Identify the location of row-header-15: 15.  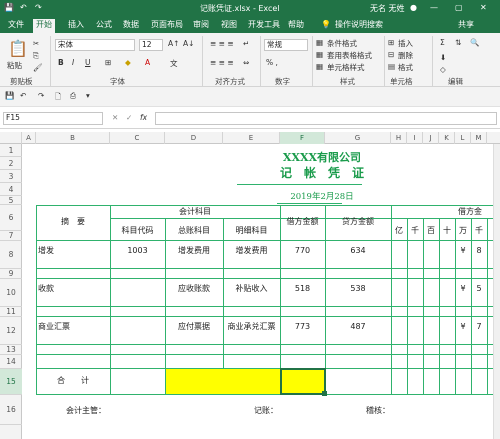
(11, 382).